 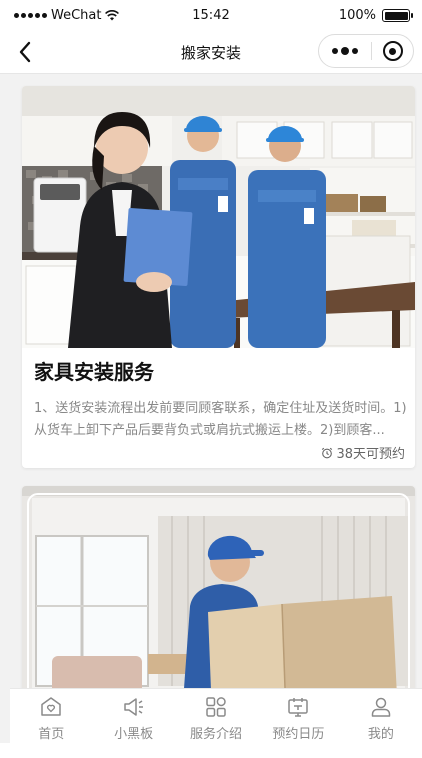 What do you see at coordinates (392, 51) in the screenshot?
I see `close-mini-program-icon` at bounding box center [392, 51].